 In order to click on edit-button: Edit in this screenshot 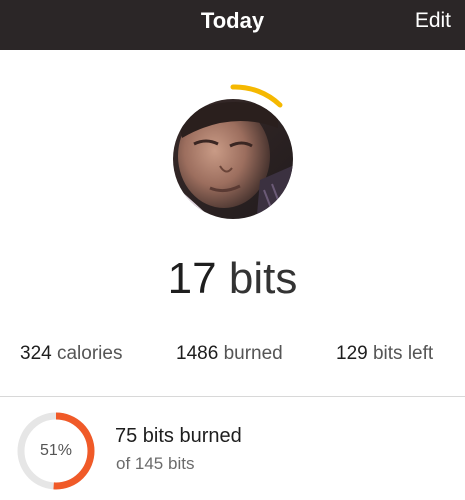, I will do `click(433, 22)`.